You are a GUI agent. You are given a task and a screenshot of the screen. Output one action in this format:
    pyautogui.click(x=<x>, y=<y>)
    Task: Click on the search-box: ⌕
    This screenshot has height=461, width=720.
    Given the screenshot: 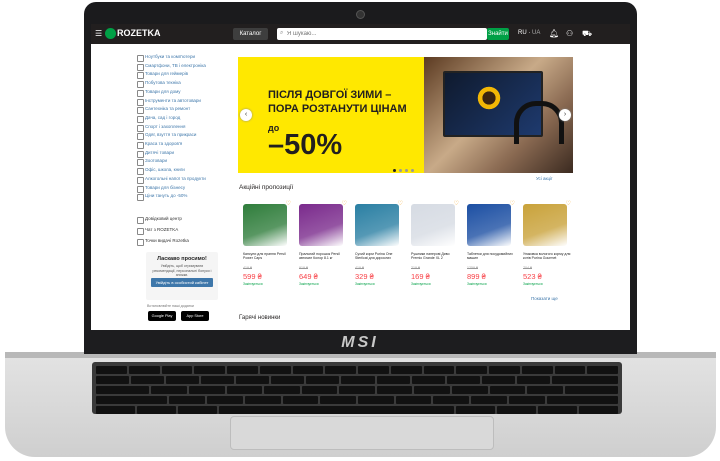 What is the action you would take?
    pyautogui.click(x=382, y=34)
    